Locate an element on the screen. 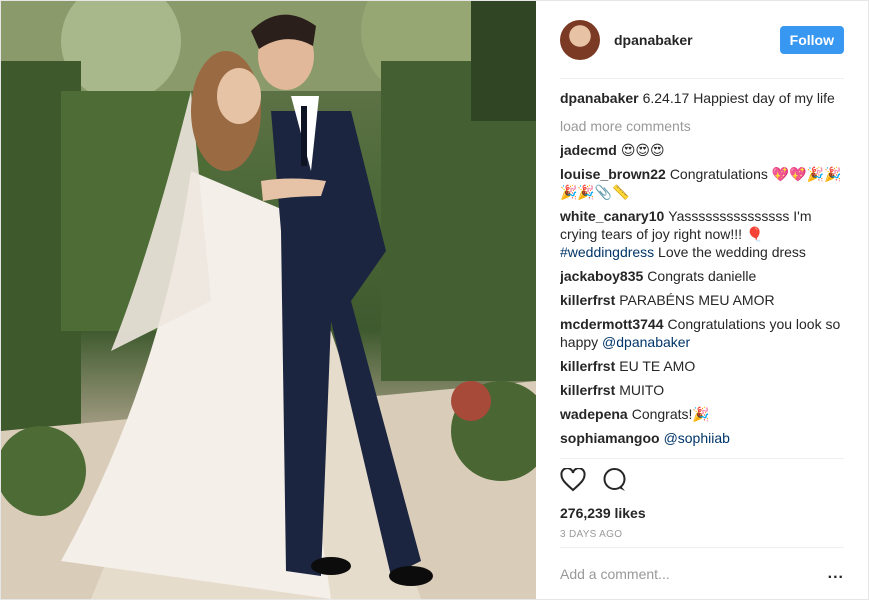 This screenshot has width=869, height=600. caption-text: 6.24.17 Happiest day of my life is located at coordinates (738, 98).